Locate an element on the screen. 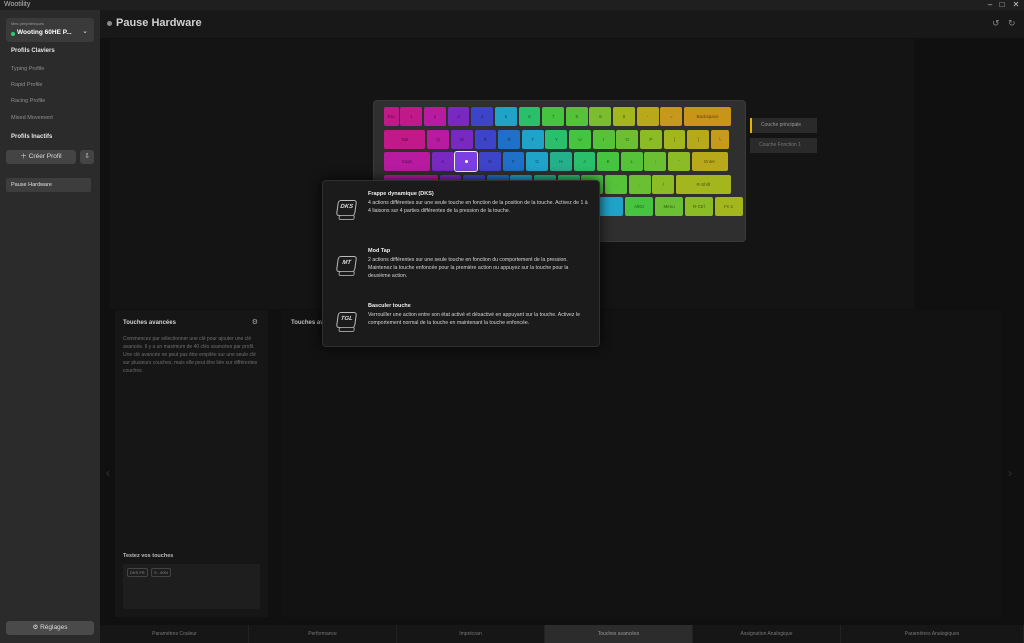 The width and height of the screenshot is (1024, 643). key--: [ is located at coordinates (674, 139).